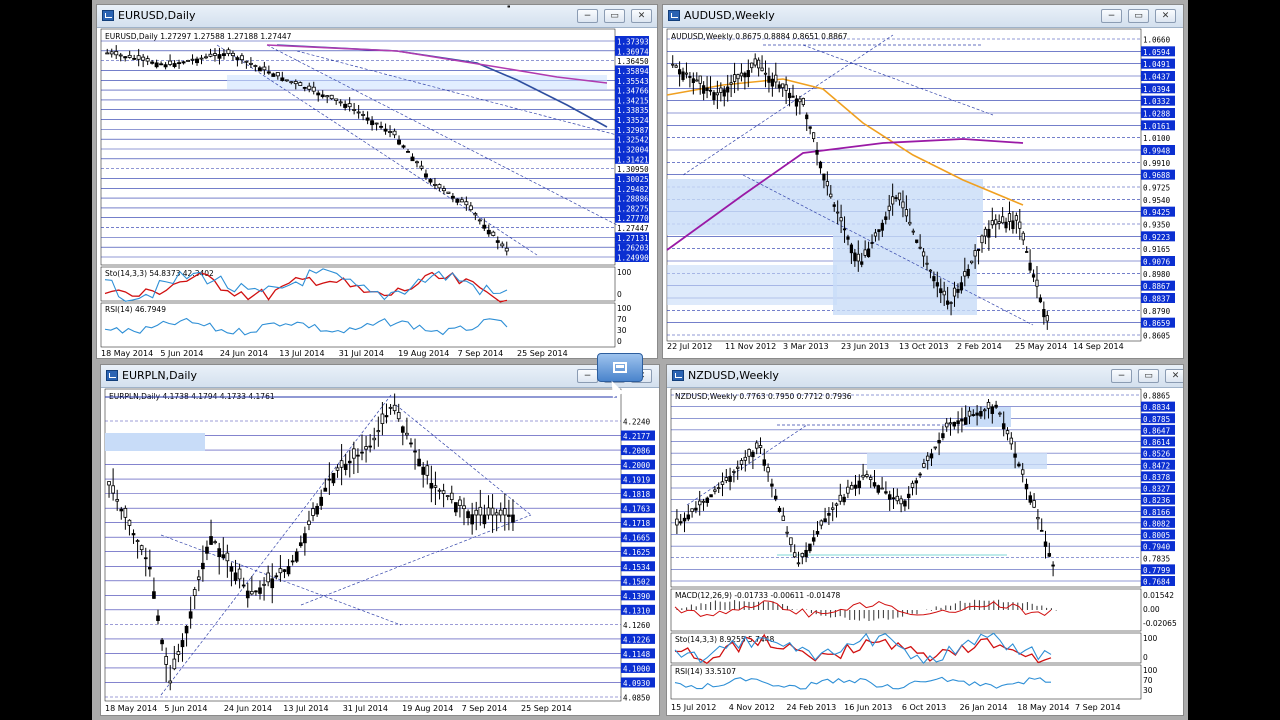 The width and height of the screenshot is (1280, 720). Describe the element at coordinates (1157, 547) in the screenshot. I see `price-axis-label: 0.7940` at that location.